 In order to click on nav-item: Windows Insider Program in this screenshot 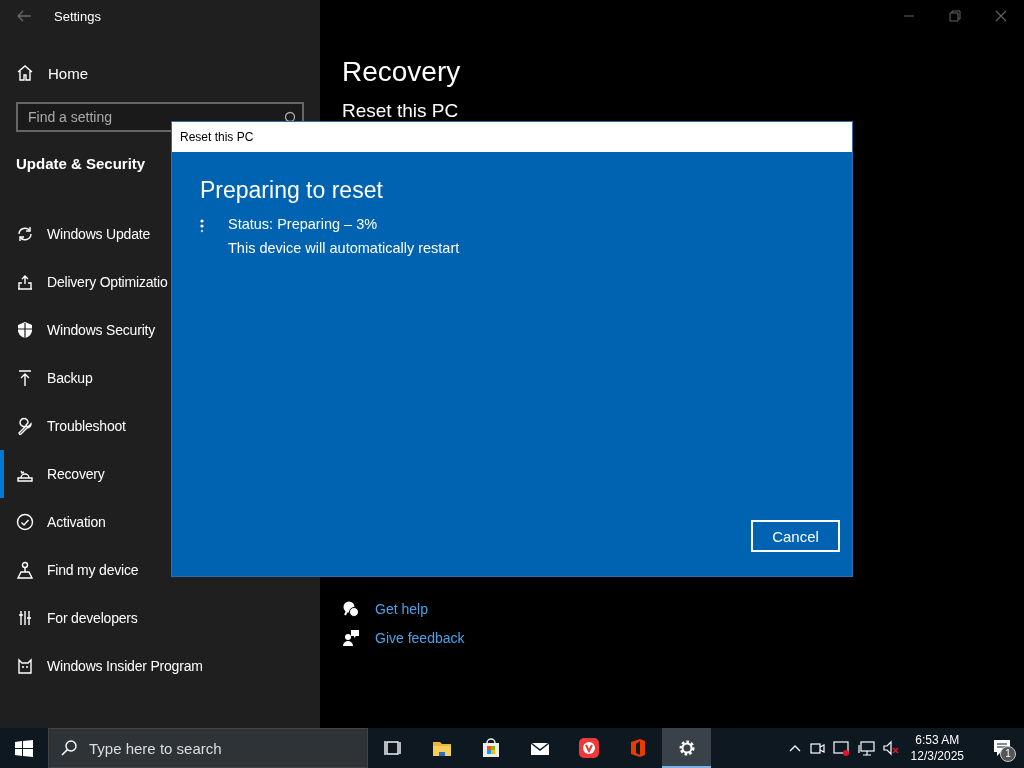, I will do `click(160, 666)`.